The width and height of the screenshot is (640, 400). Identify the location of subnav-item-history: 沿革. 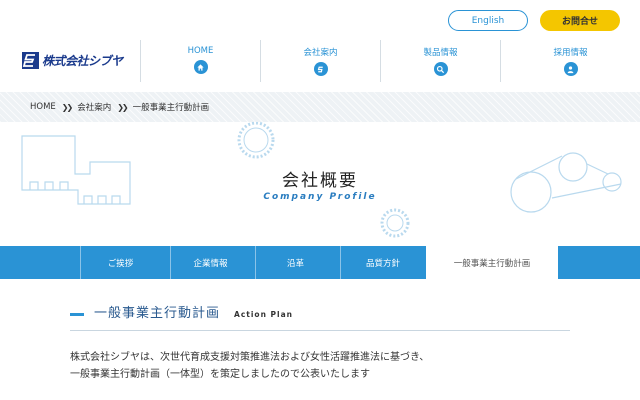
(295, 262).